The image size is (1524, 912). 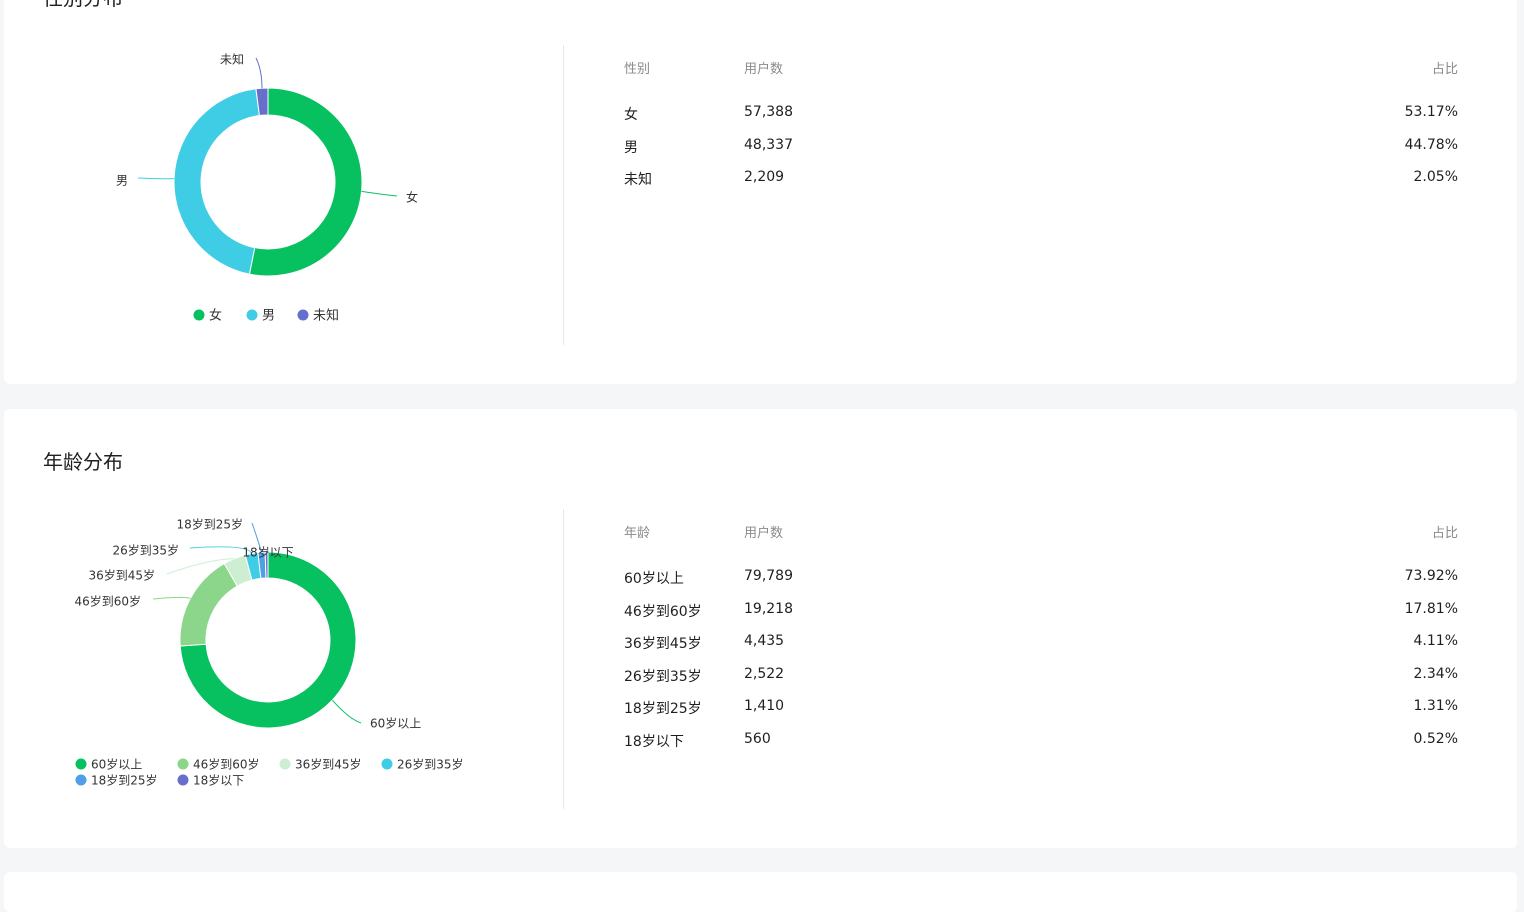 I want to click on age-row-label: 18岁以下, so click(x=654, y=741).